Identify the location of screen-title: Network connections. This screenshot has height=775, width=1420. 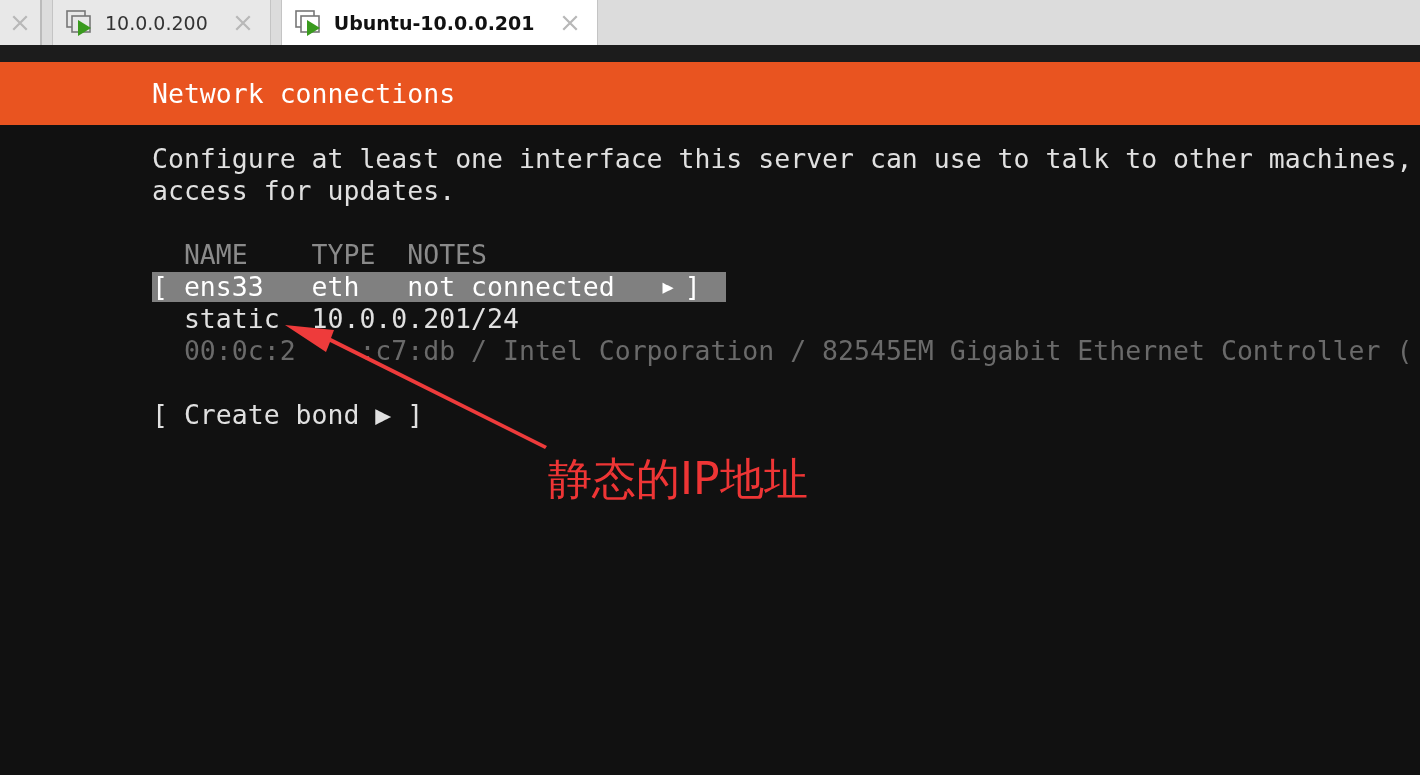
(304, 93).